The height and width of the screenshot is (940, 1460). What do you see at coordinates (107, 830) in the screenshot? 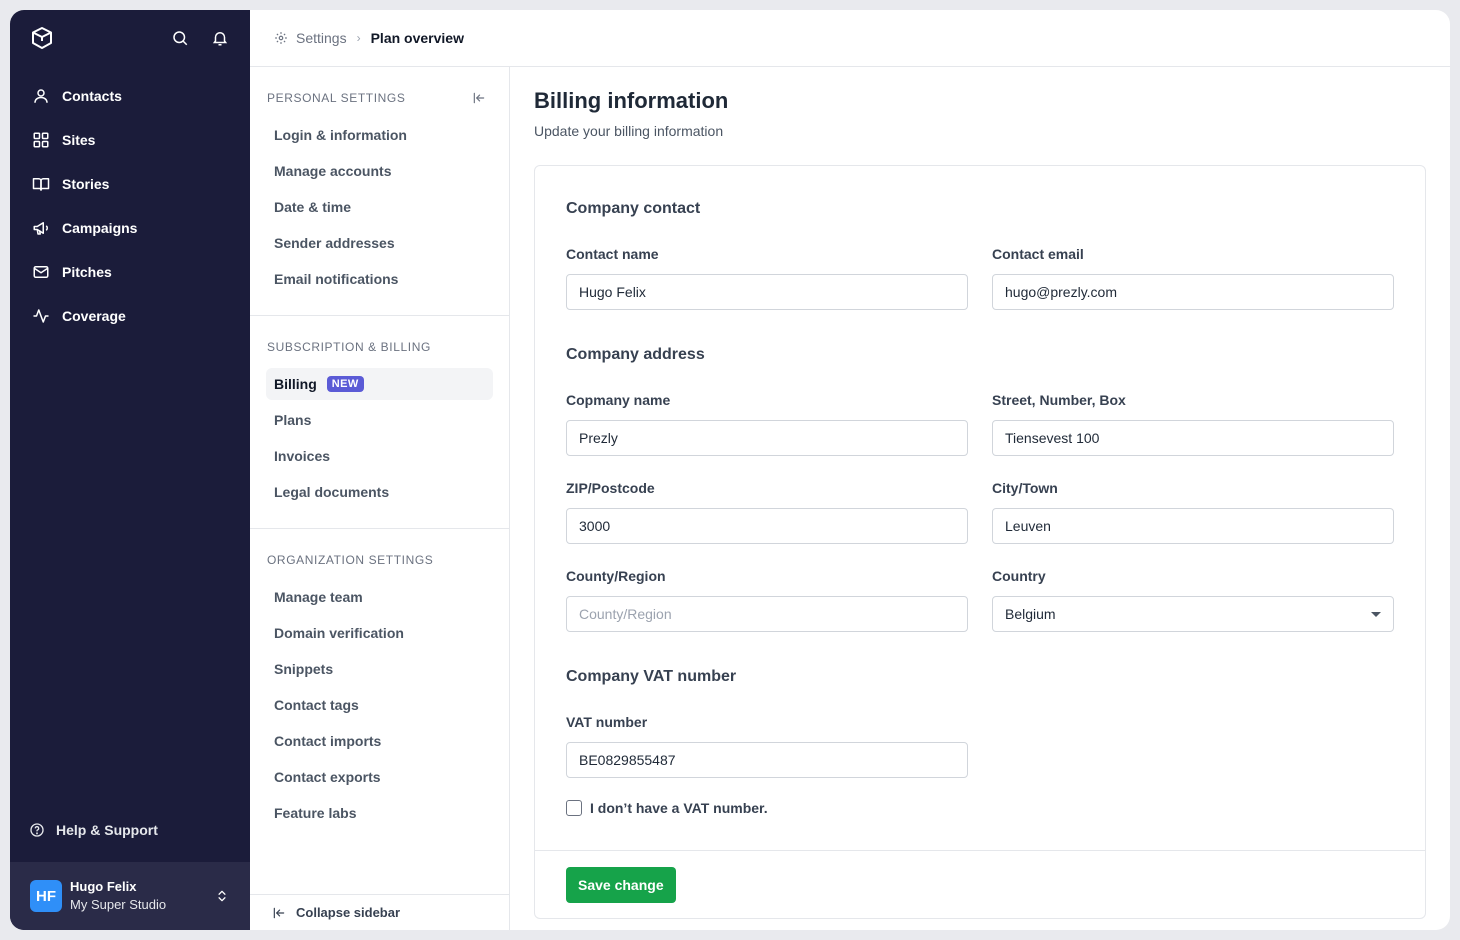
I see `help-support-label: Help & Support` at bounding box center [107, 830].